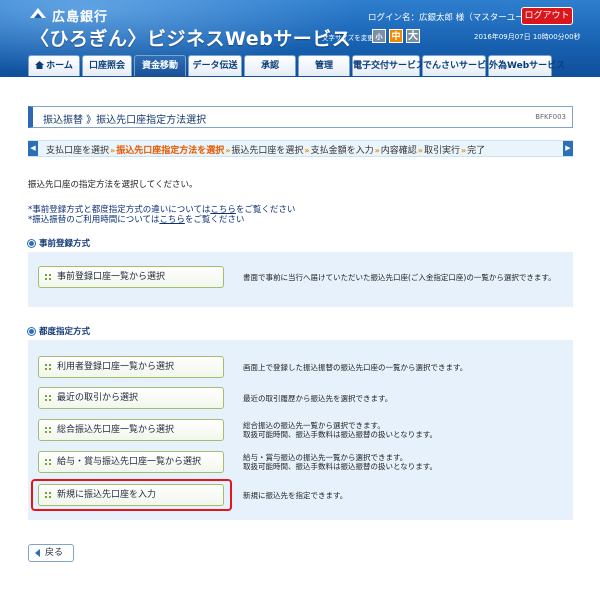  Describe the element at coordinates (215, 65) in the screenshot. I see `nav-tab-data-transmission: データ伝送` at that location.